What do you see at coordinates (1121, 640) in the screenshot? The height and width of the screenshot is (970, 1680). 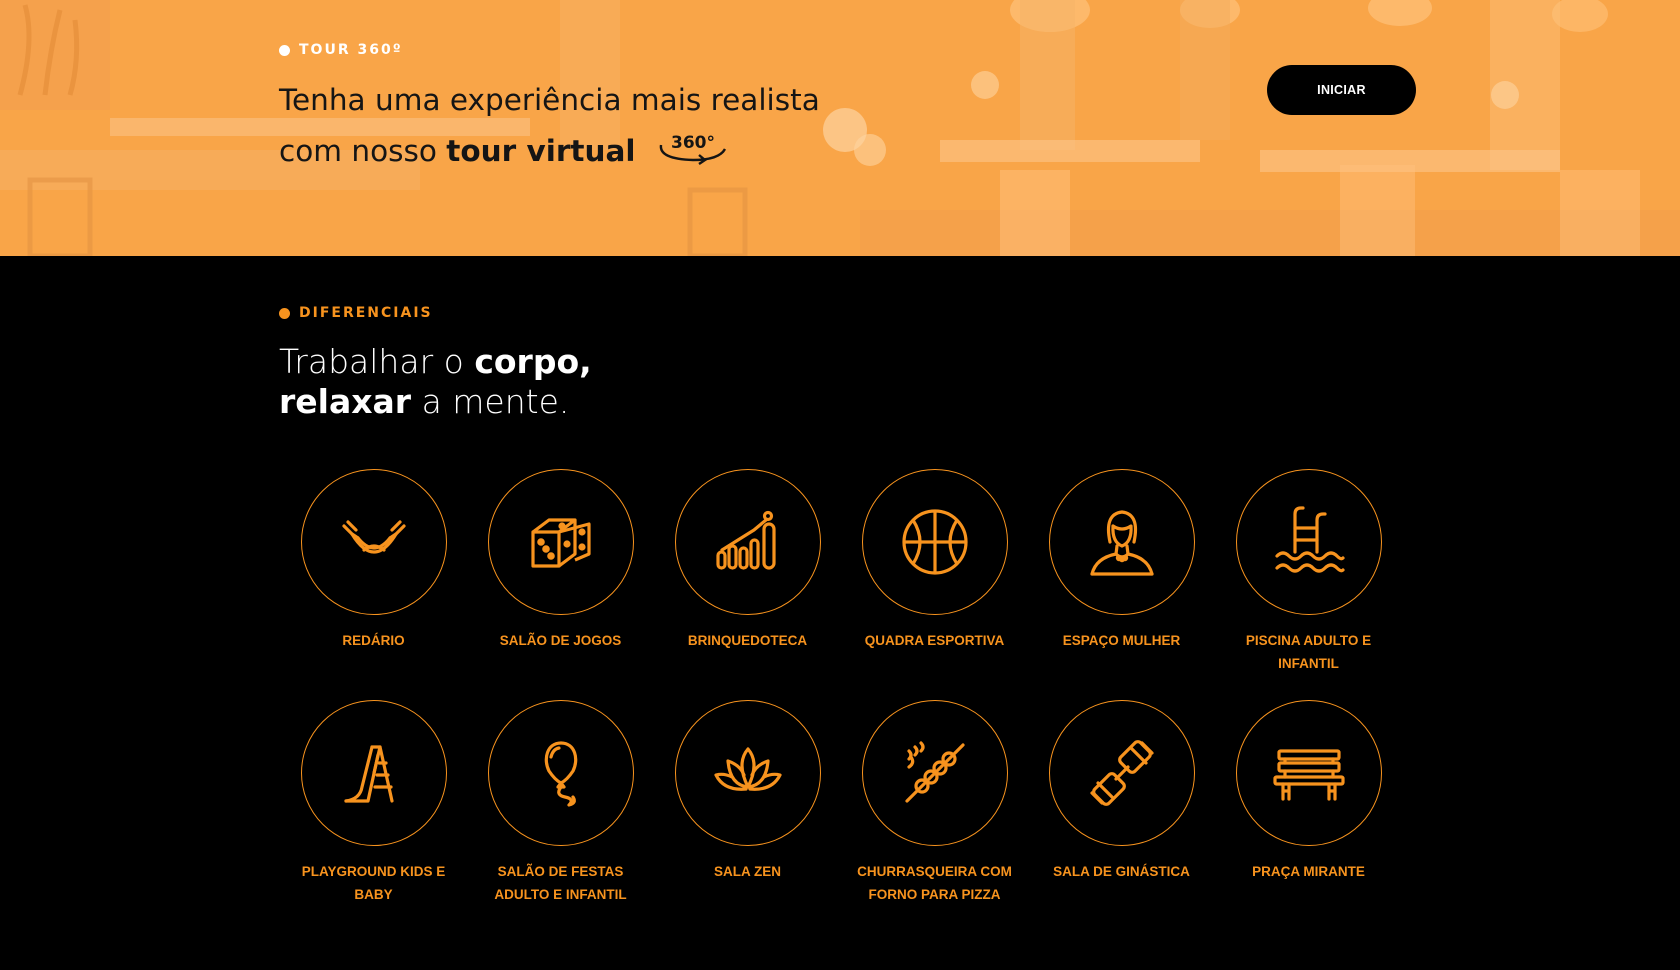 I see `feature-label: ESPAÇO MULHER` at bounding box center [1121, 640].